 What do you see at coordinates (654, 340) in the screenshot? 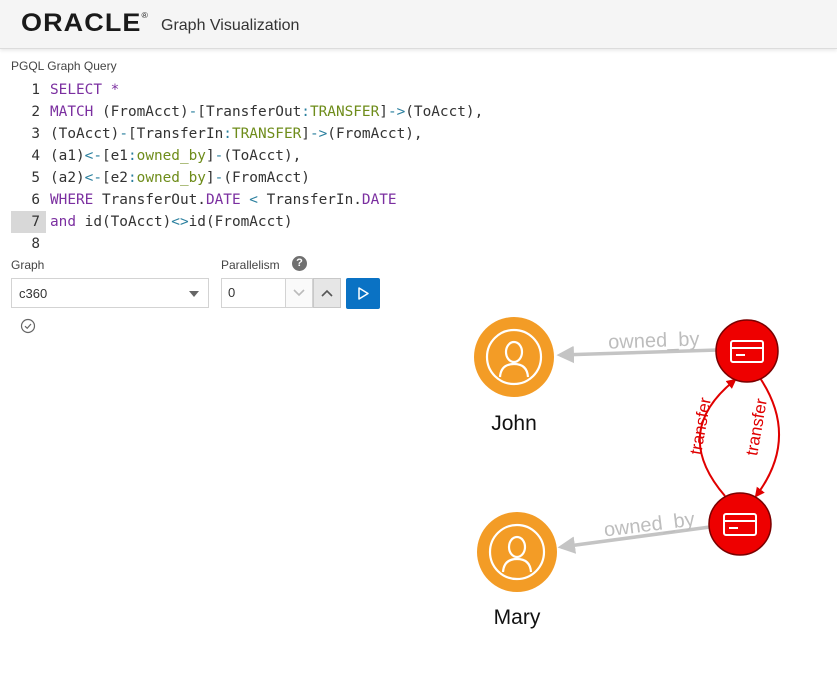
I see `edge-label: owned_by` at bounding box center [654, 340].